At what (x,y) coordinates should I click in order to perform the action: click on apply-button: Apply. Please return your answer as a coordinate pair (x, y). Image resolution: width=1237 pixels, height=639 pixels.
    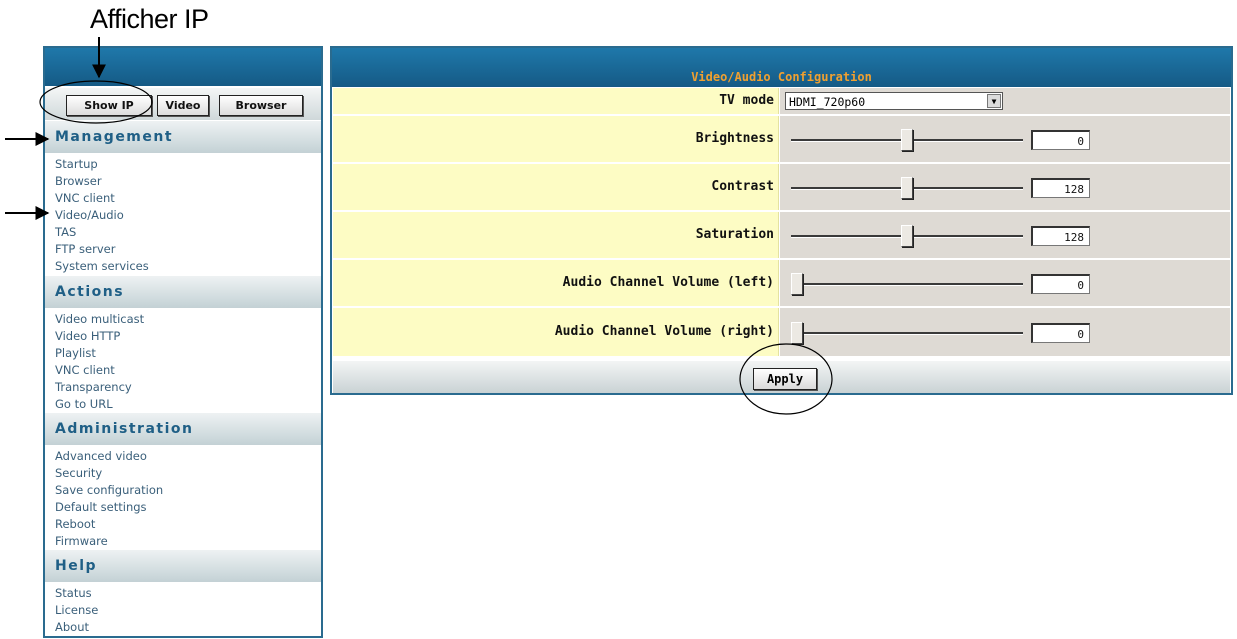
    Looking at the image, I should click on (785, 379).